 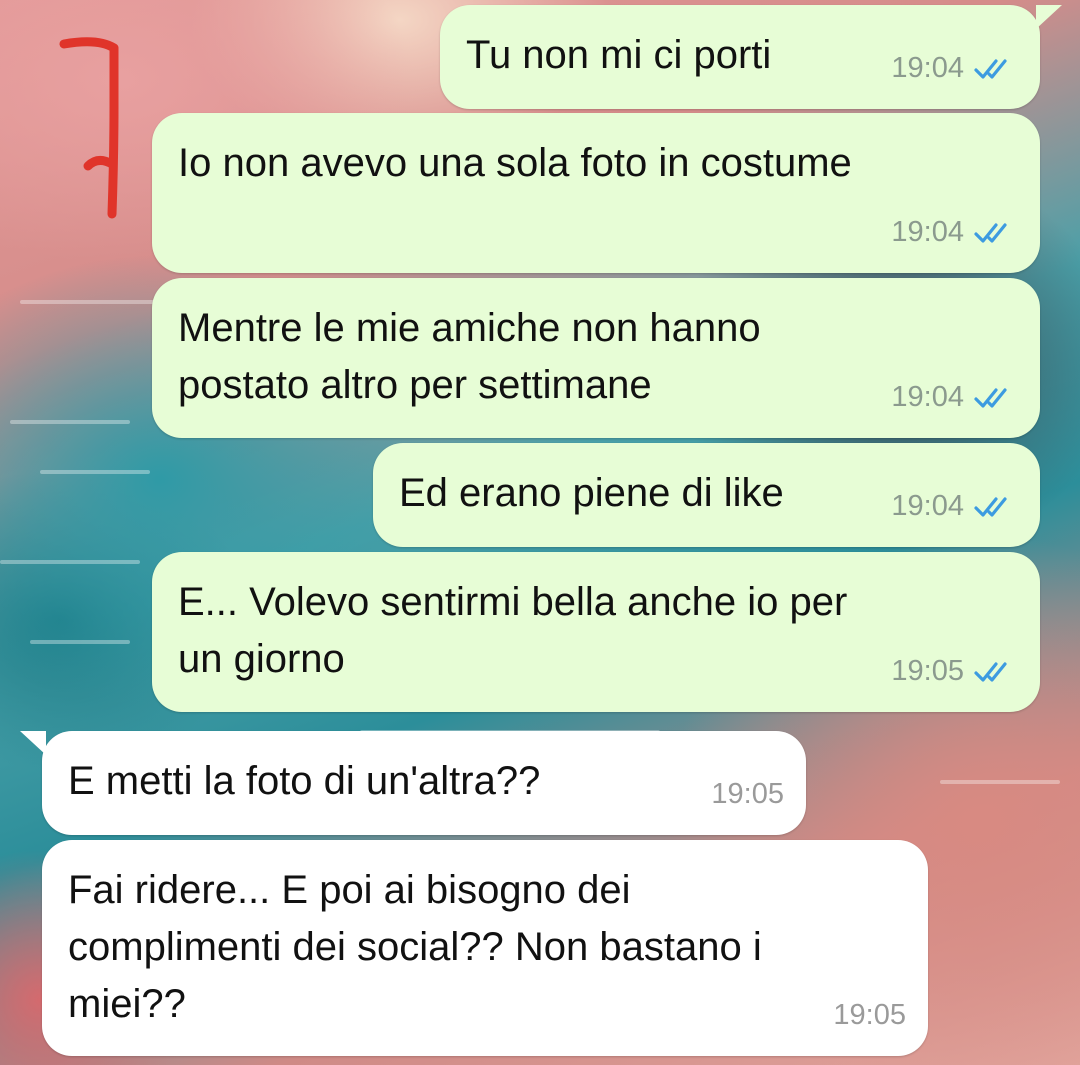 I want to click on outgoing-message: Tu non mi ci porti 19:04, so click(x=751, y=57).